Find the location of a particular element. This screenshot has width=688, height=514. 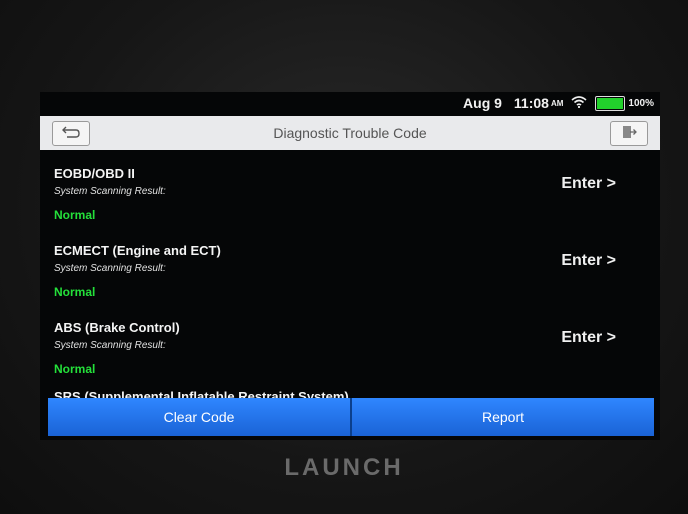

exit-button is located at coordinates (629, 133).